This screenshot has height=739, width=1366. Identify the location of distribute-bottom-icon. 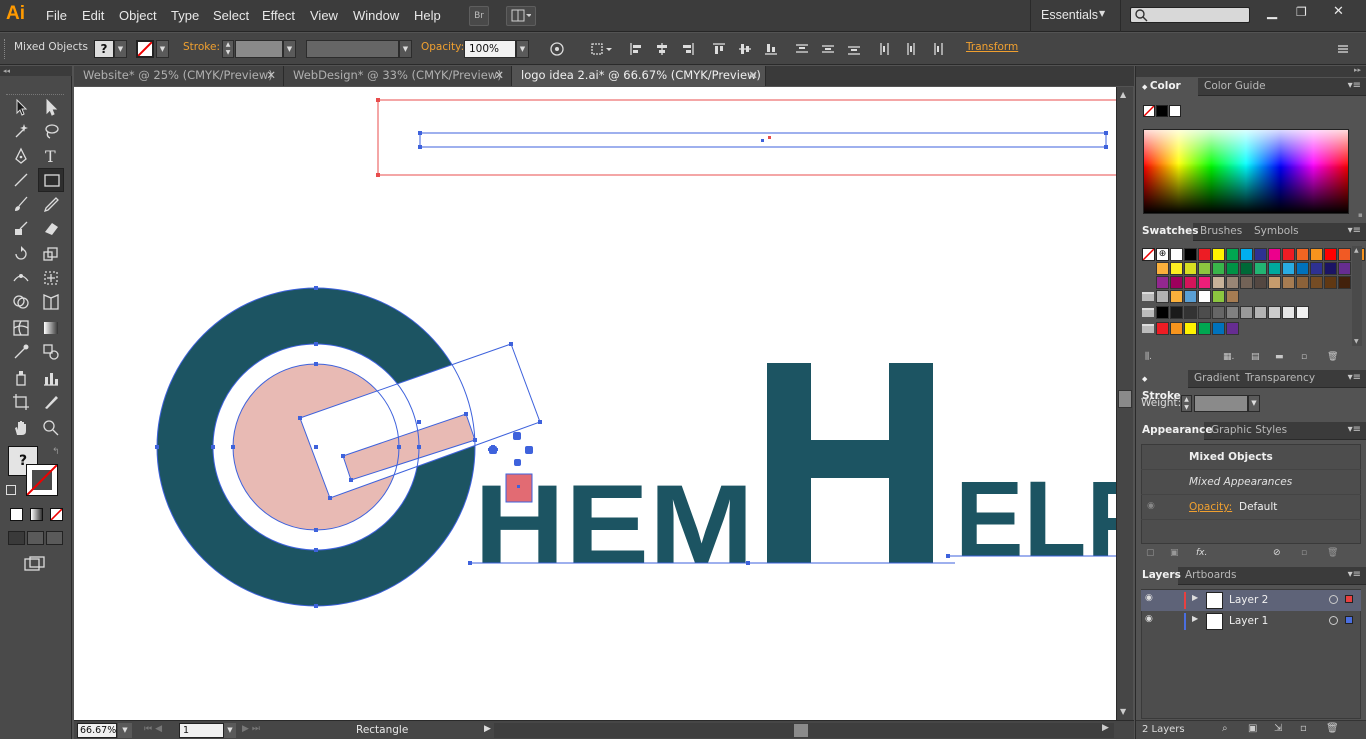
(854, 49).